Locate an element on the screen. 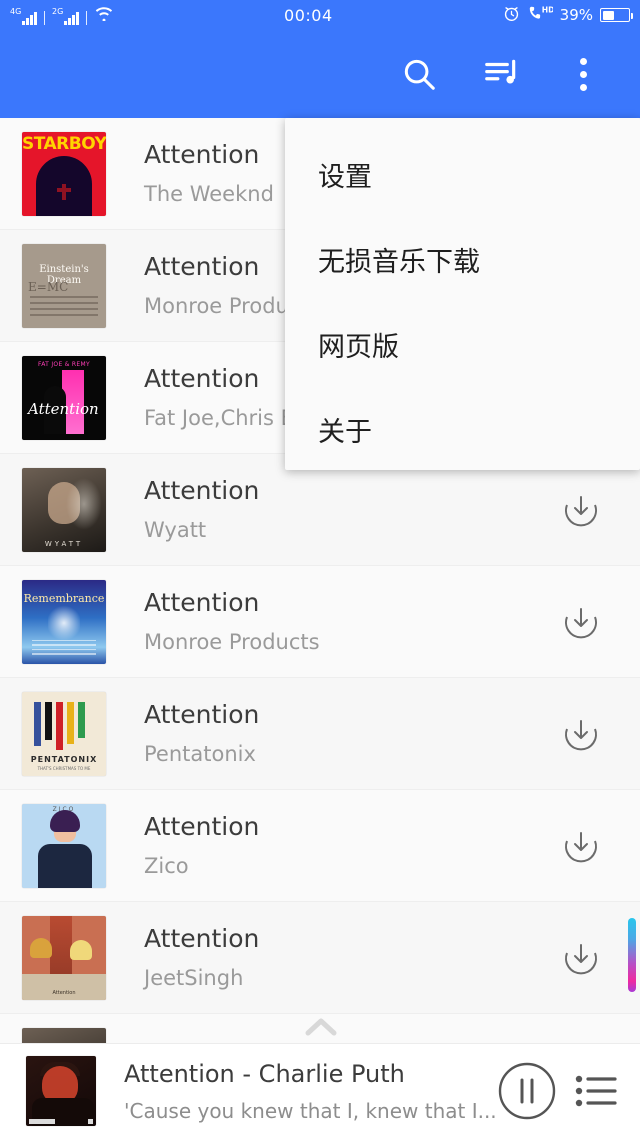 Image resolution: width=640 pixels, height=1138 pixels. wifi-icon is located at coordinates (104, 15).